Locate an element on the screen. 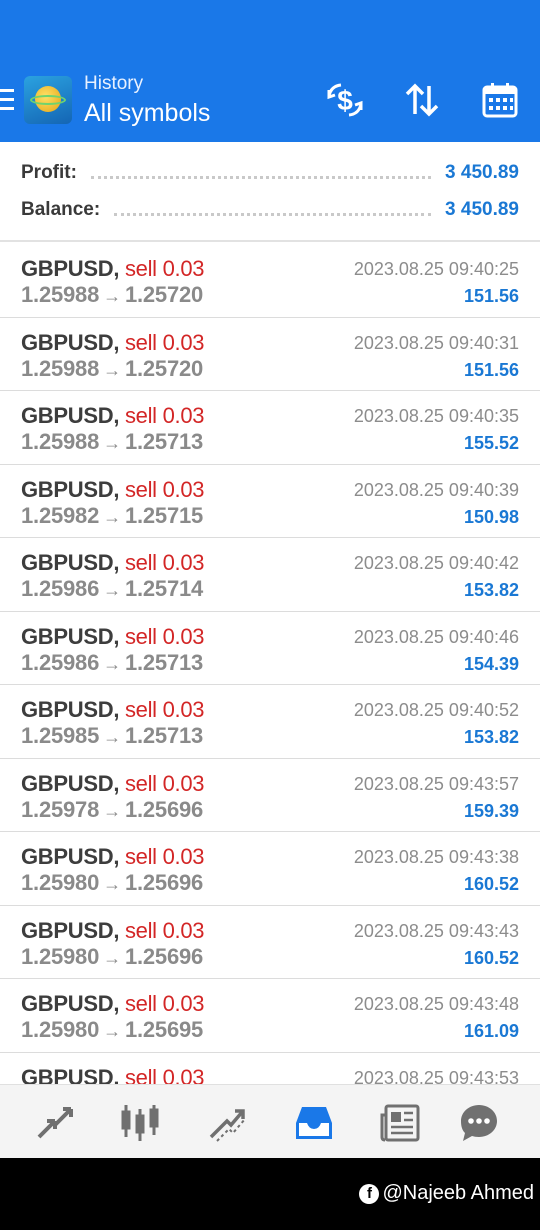  trade-prices: 1.25985 → 1.25713 is located at coordinates (112, 736).